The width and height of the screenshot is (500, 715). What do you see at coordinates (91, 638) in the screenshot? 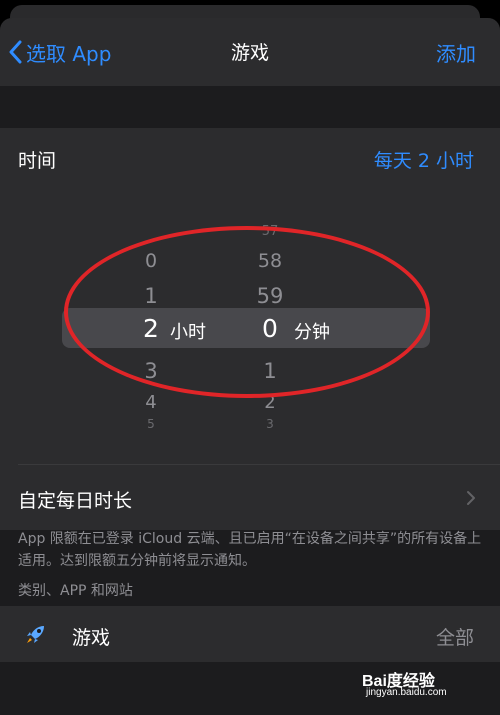
I see `games-label: 游戏` at bounding box center [91, 638].